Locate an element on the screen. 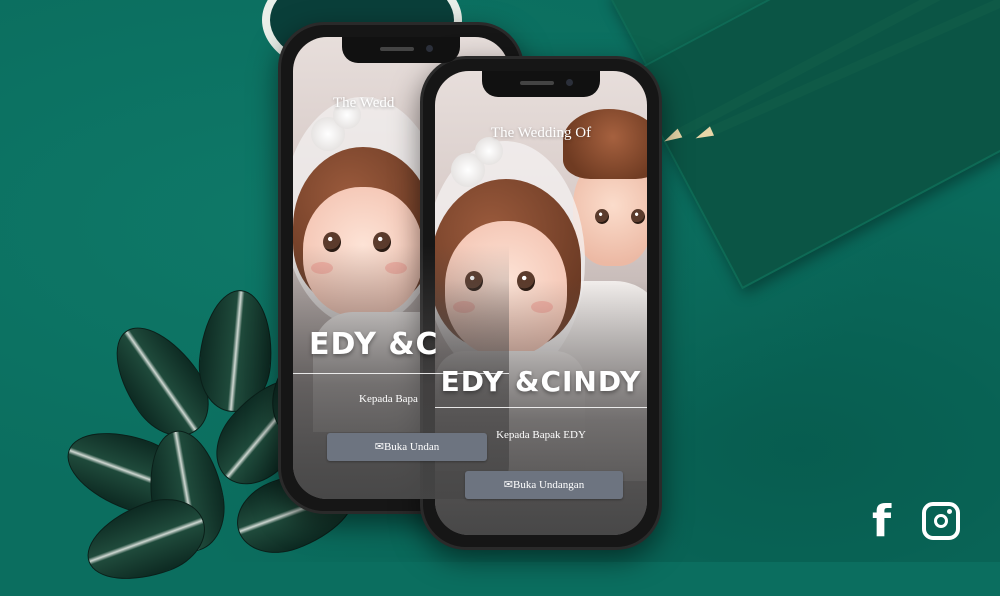  facebook-icon: f is located at coordinates (881, 522).